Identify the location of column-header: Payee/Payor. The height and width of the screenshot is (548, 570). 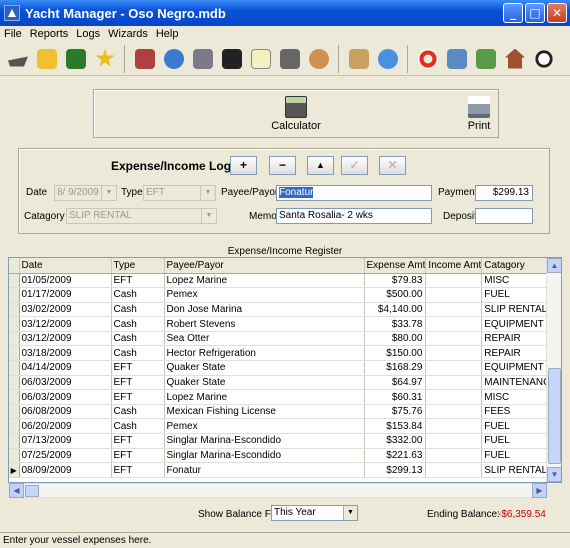
(264, 266).